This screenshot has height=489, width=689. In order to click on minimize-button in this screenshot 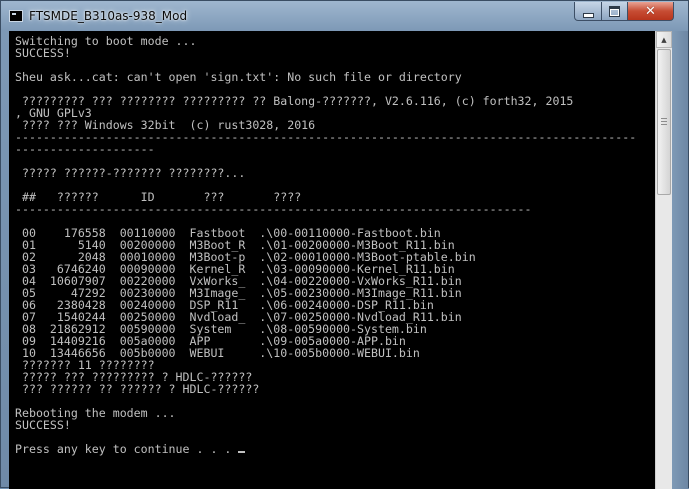, I will do `click(588, 11)`.